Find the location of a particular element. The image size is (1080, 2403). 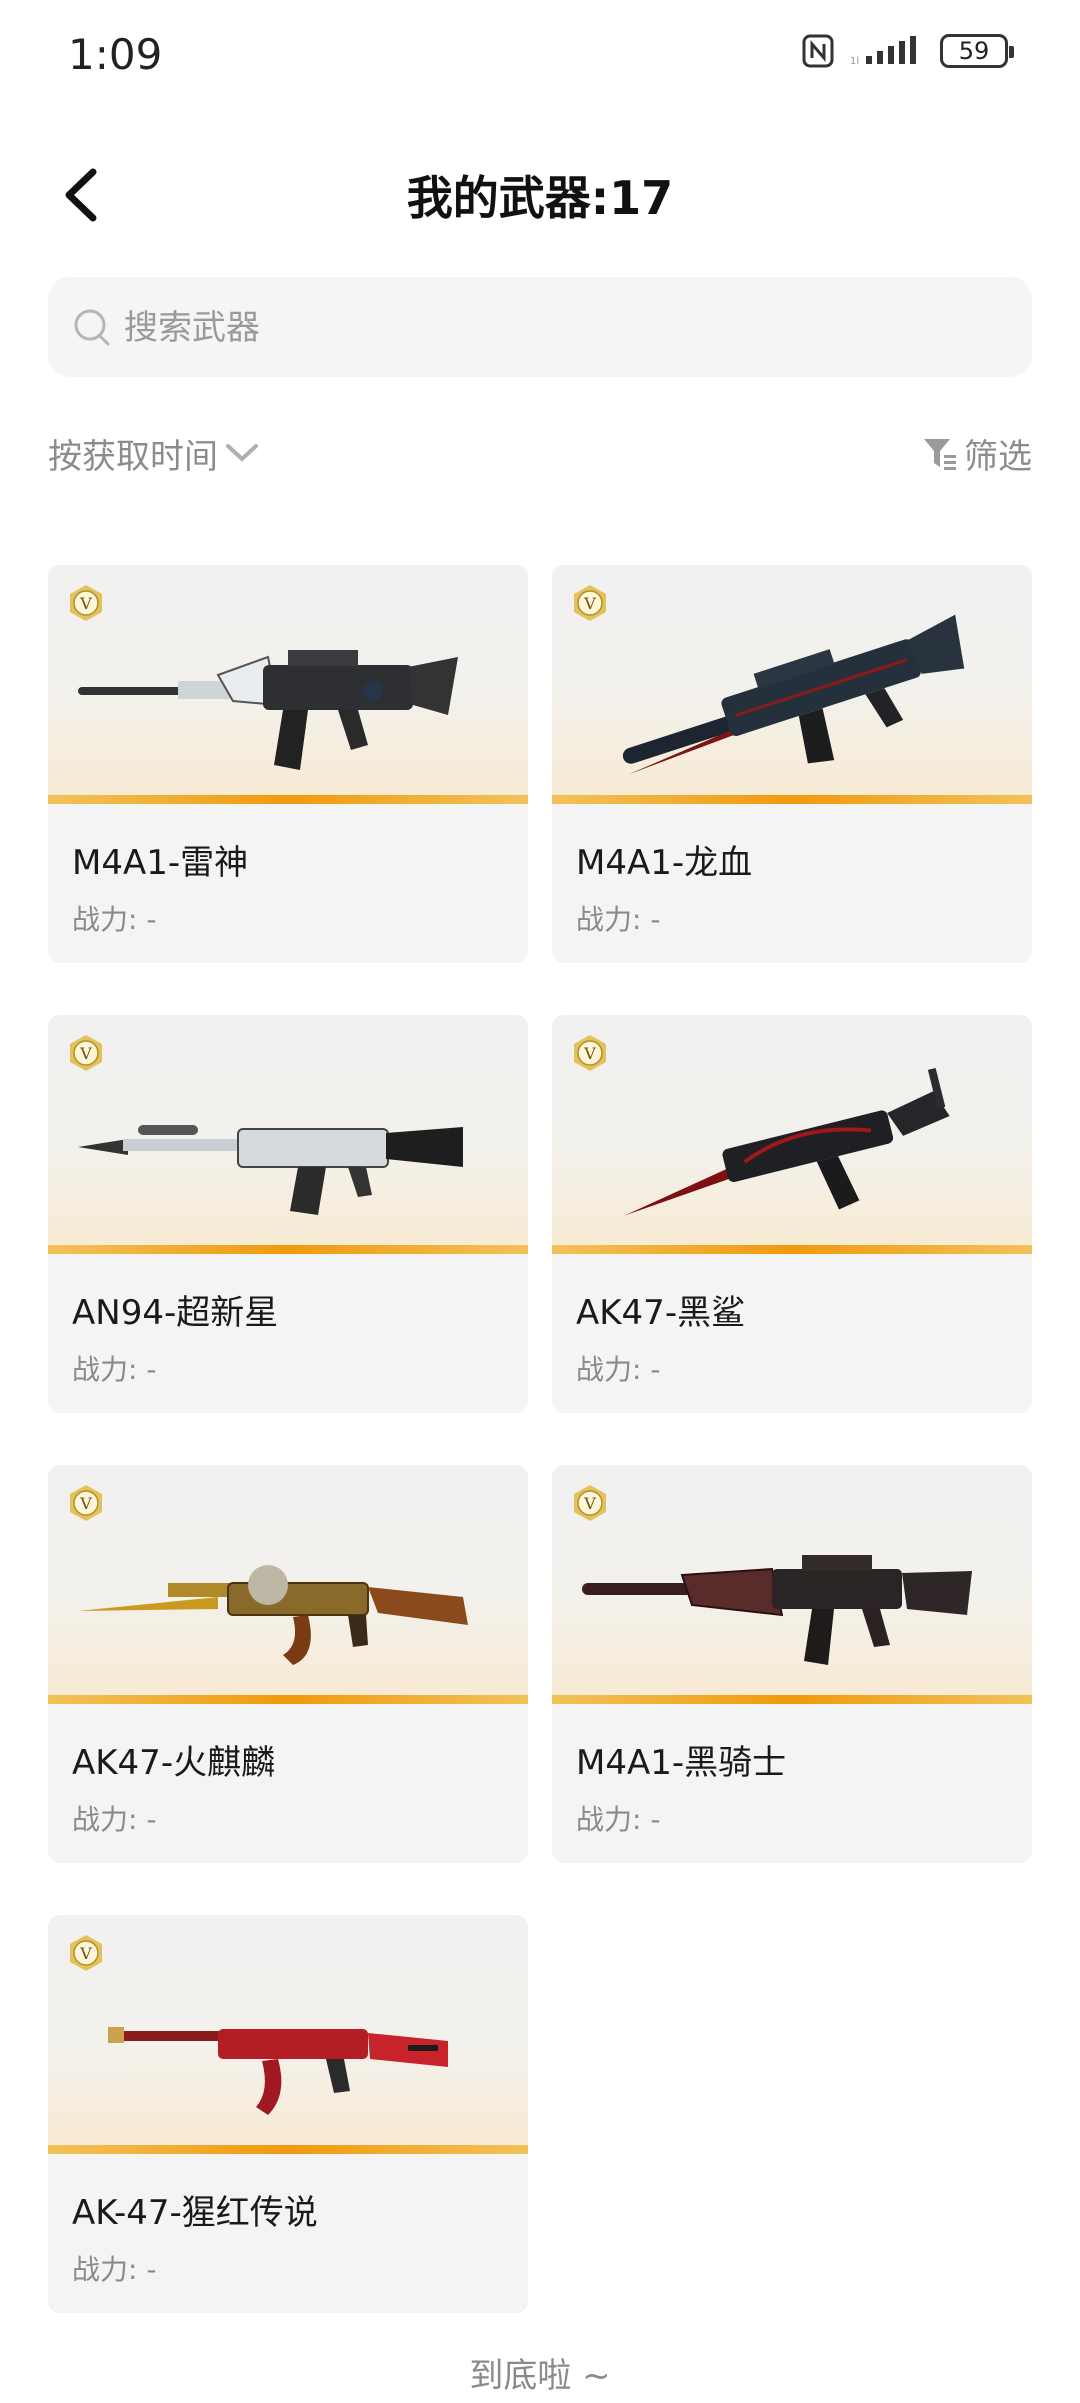

filter-button: 筛选 is located at coordinates (977, 453).